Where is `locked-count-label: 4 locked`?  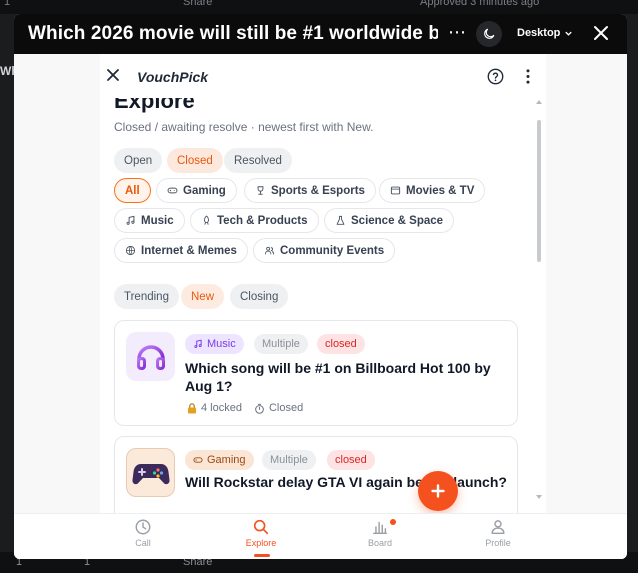
locked-count-label: 4 locked is located at coordinates (221, 408).